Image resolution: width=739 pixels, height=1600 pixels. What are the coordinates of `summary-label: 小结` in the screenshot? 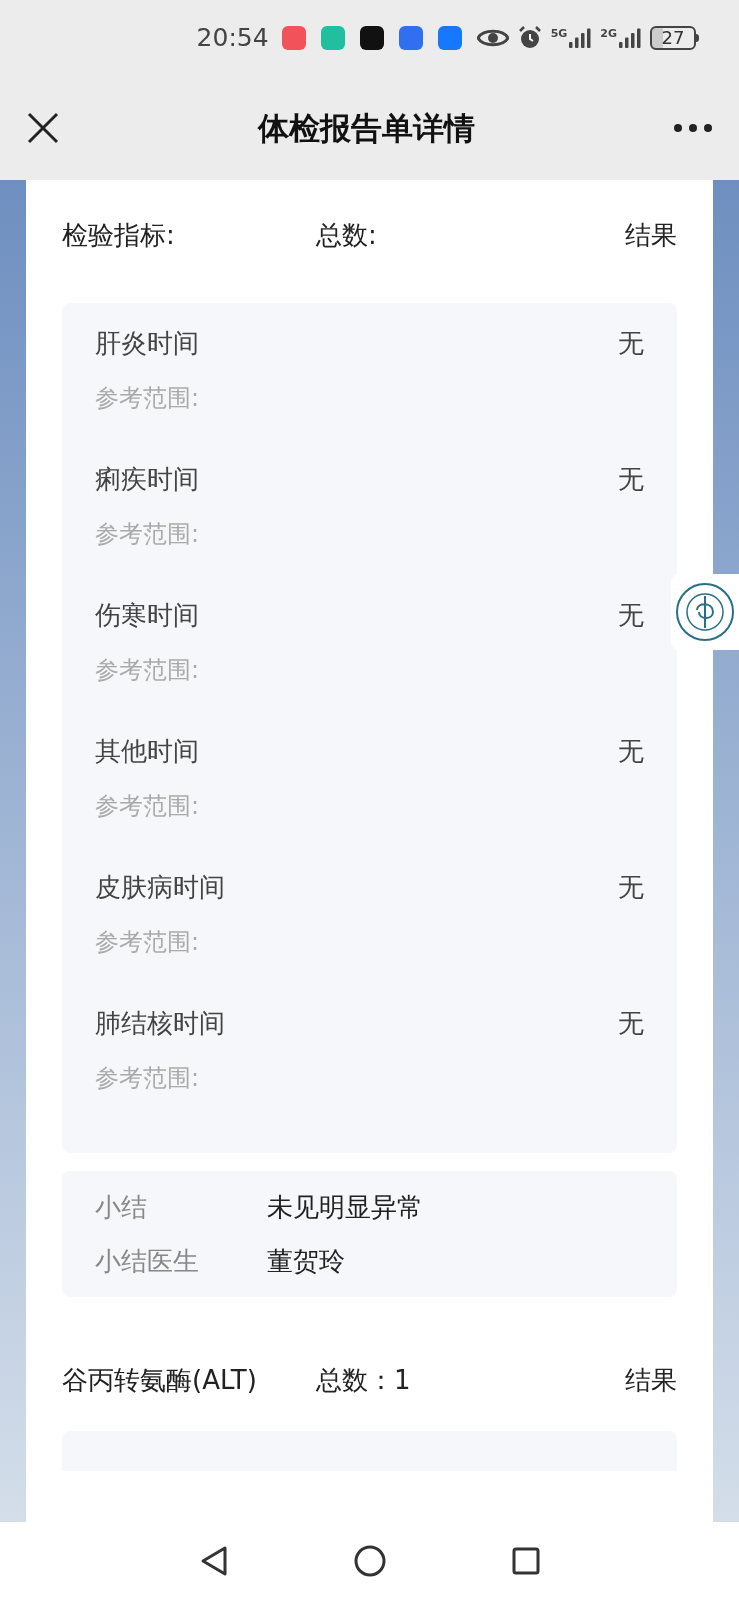 It's located at (121, 1207).